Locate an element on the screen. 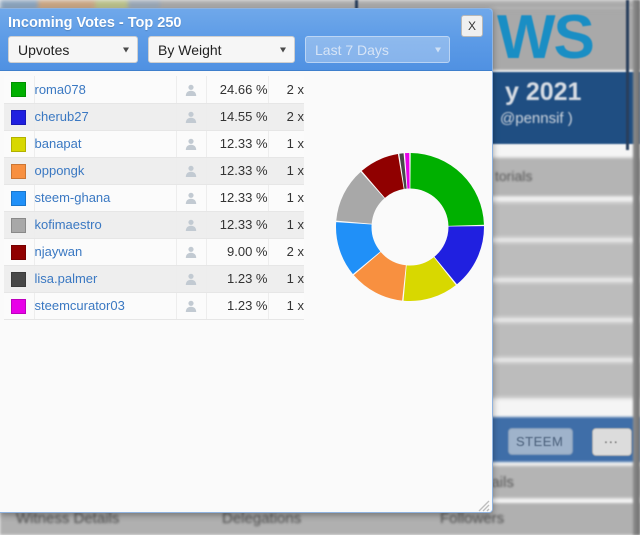 This screenshot has height=535, width=640. table-row: steem-ghana 12.33 % 1 x is located at coordinates (154, 198).